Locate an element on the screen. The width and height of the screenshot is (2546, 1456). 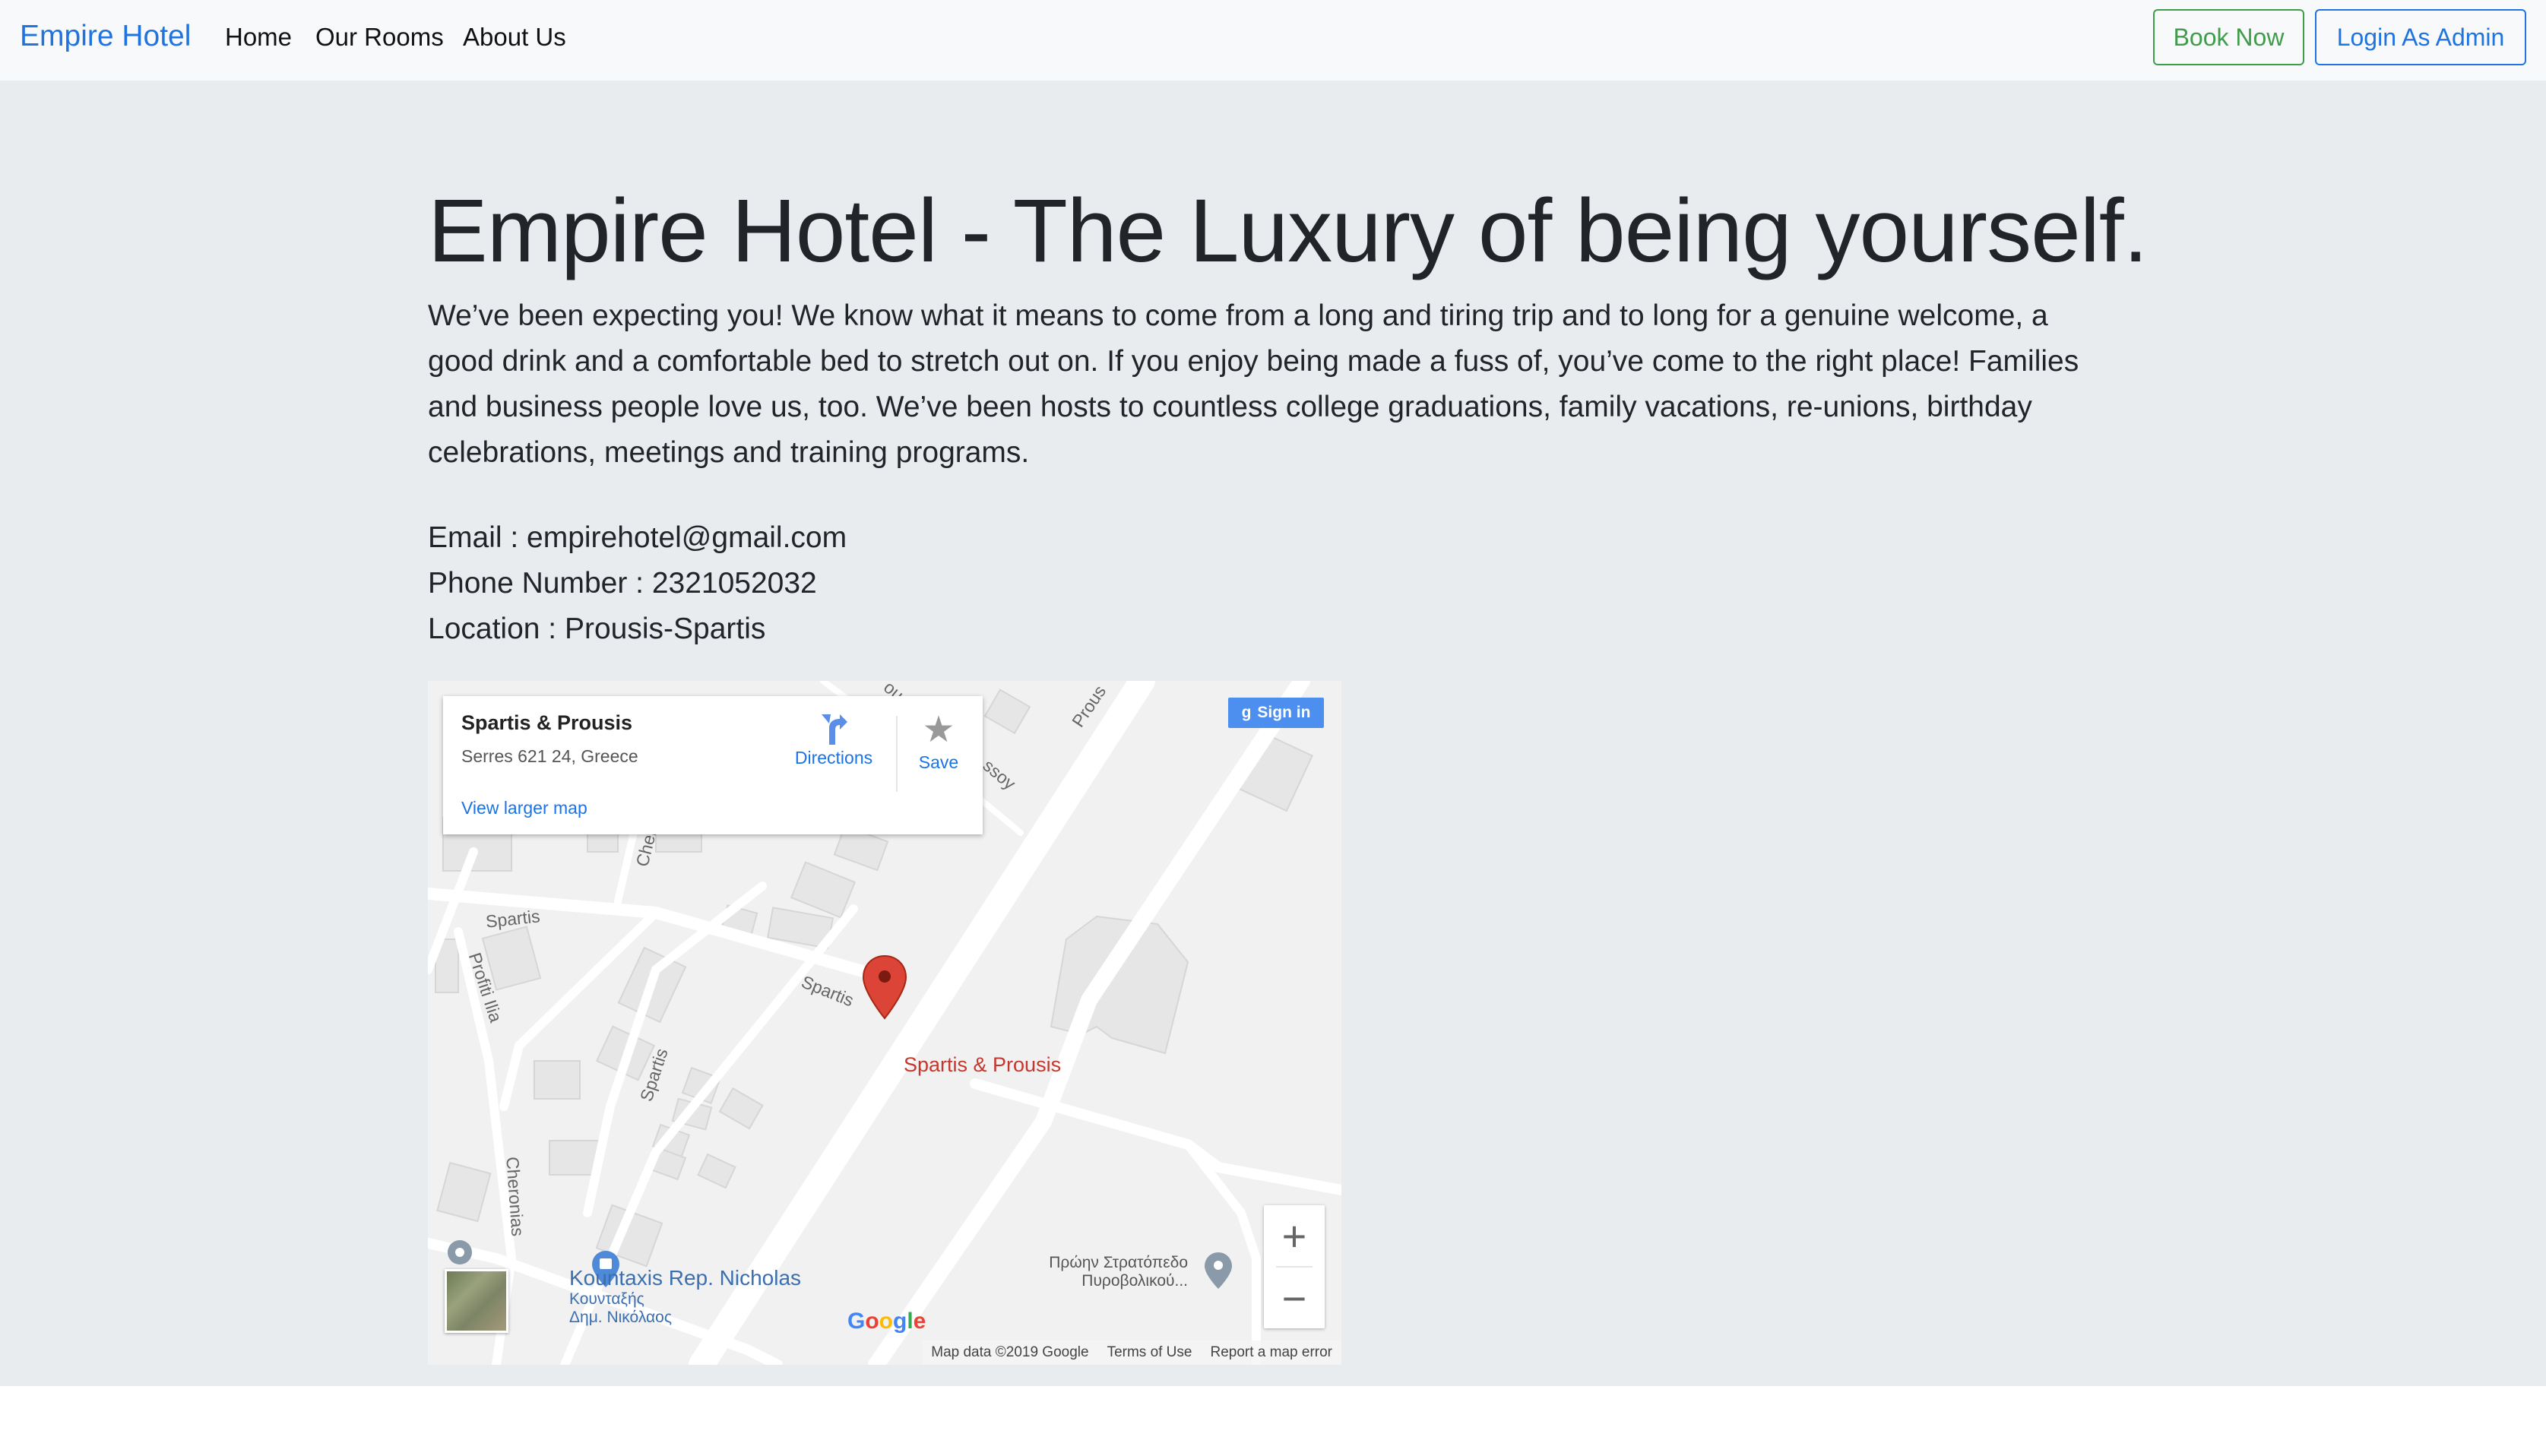
star-icon: ★ is located at coordinates (939, 730).